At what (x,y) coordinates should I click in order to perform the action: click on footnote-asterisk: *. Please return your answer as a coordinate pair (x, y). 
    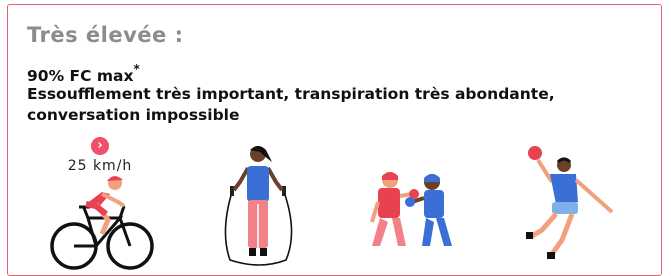
    Looking at the image, I should click on (136, 69).